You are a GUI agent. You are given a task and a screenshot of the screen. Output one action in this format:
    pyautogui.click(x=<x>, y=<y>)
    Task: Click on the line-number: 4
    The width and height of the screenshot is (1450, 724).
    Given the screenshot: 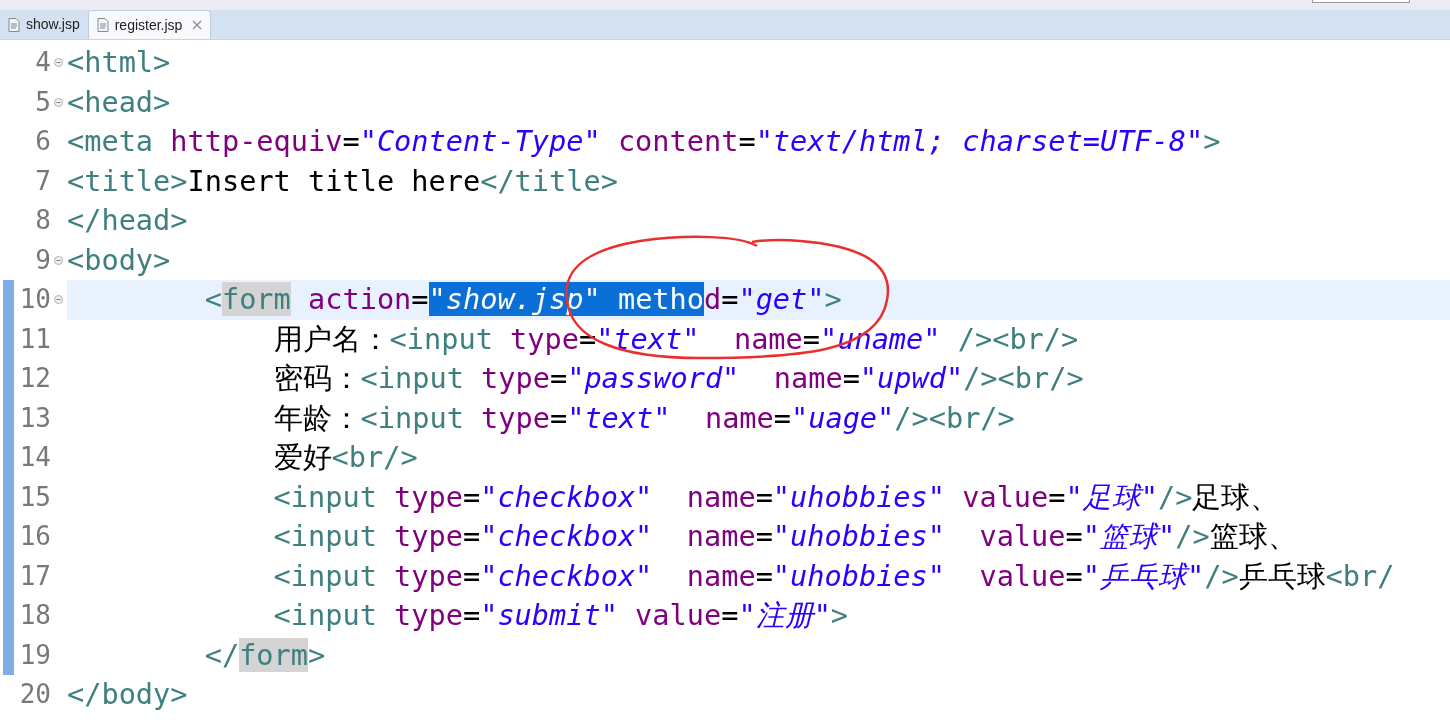 What is the action you would take?
    pyautogui.click(x=42, y=63)
    